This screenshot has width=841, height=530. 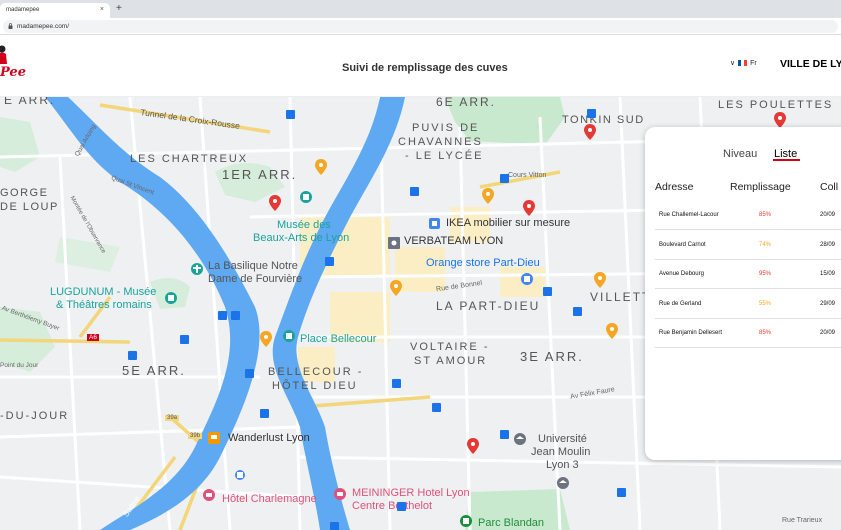 I want to click on church-icon, so click(x=197, y=269).